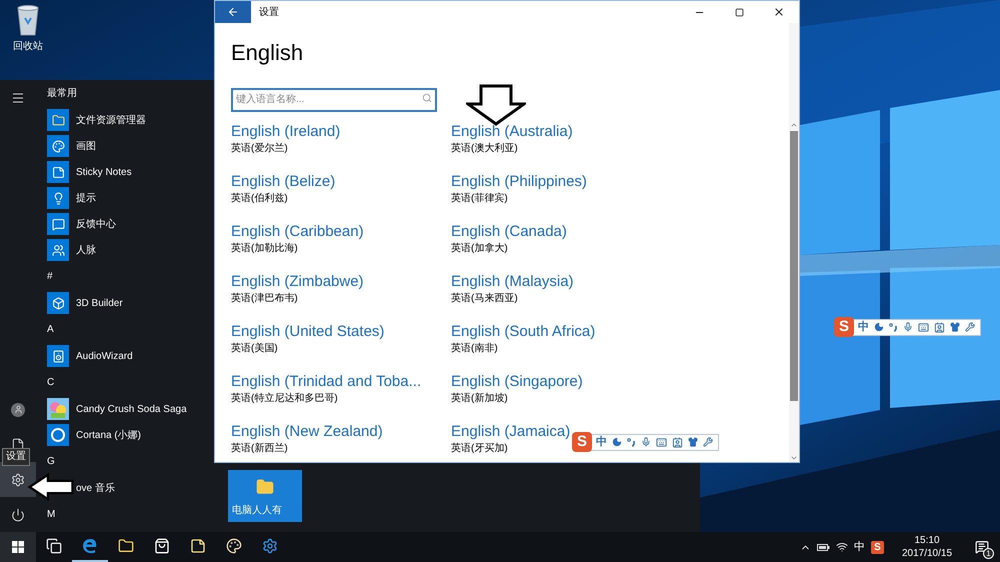  What do you see at coordinates (50, 383) in the screenshot?
I see `group-header: C` at bounding box center [50, 383].